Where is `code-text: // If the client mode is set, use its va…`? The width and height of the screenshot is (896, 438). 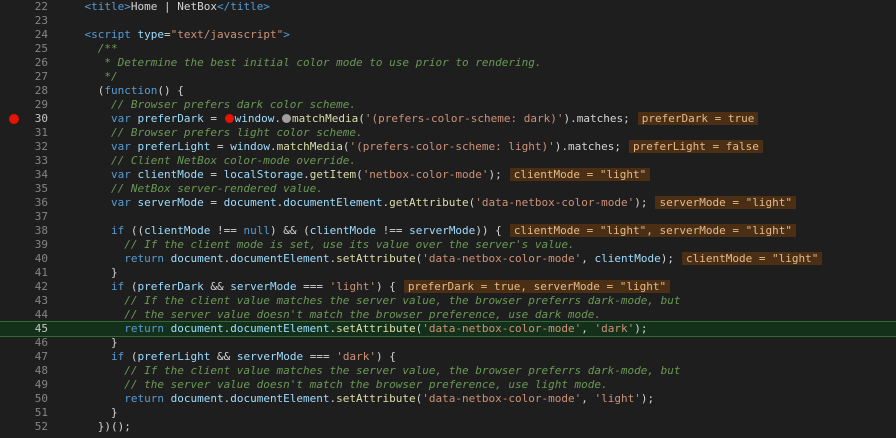 code-text: // If the client mode is set, use its va… is located at coordinates (316, 245).